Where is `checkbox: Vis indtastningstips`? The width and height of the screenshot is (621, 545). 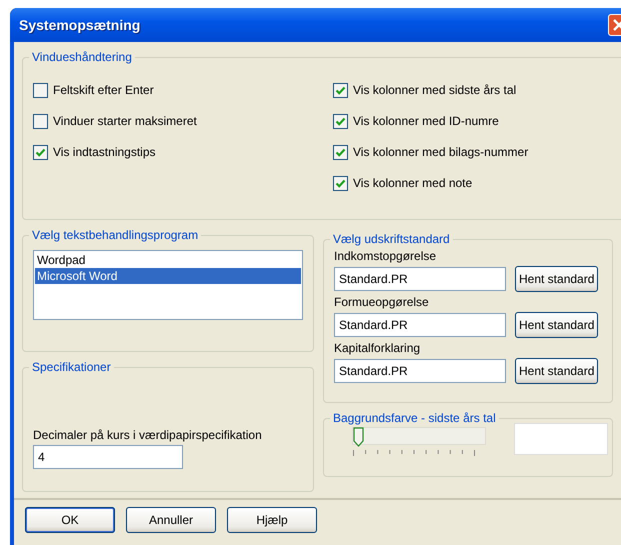 checkbox: Vis indtastningstips is located at coordinates (183, 152).